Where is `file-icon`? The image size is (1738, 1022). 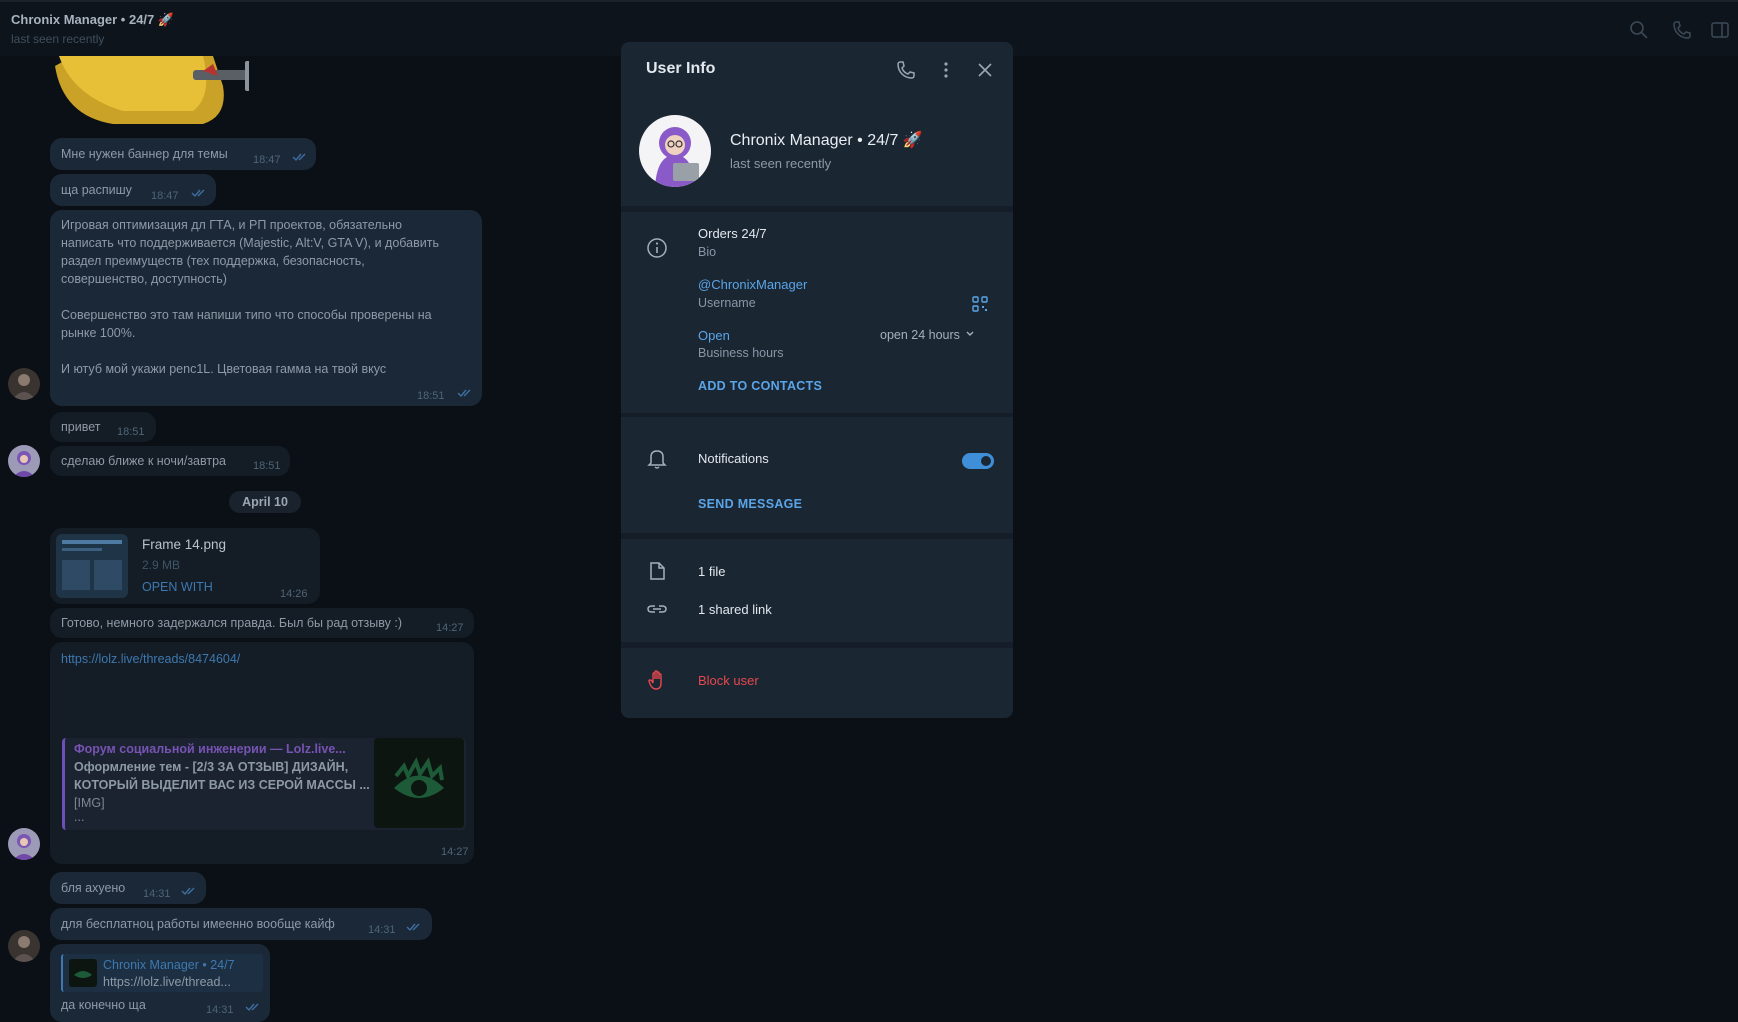 file-icon is located at coordinates (657, 571).